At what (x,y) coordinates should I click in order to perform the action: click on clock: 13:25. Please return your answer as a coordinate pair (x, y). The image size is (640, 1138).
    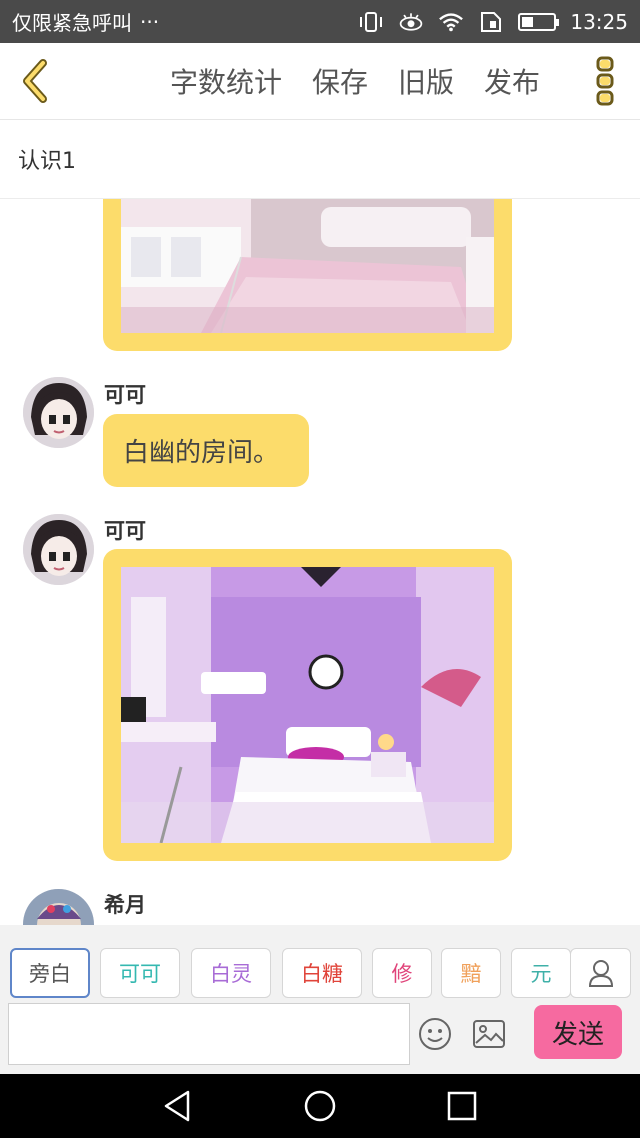
    Looking at the image, I should click on (599, 21).